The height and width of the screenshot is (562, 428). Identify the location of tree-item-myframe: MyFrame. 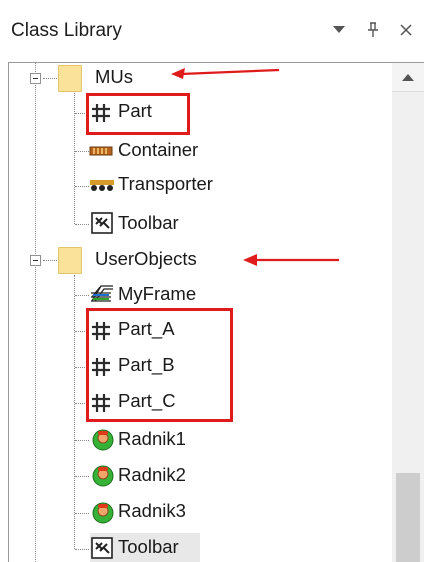
(157, 294).